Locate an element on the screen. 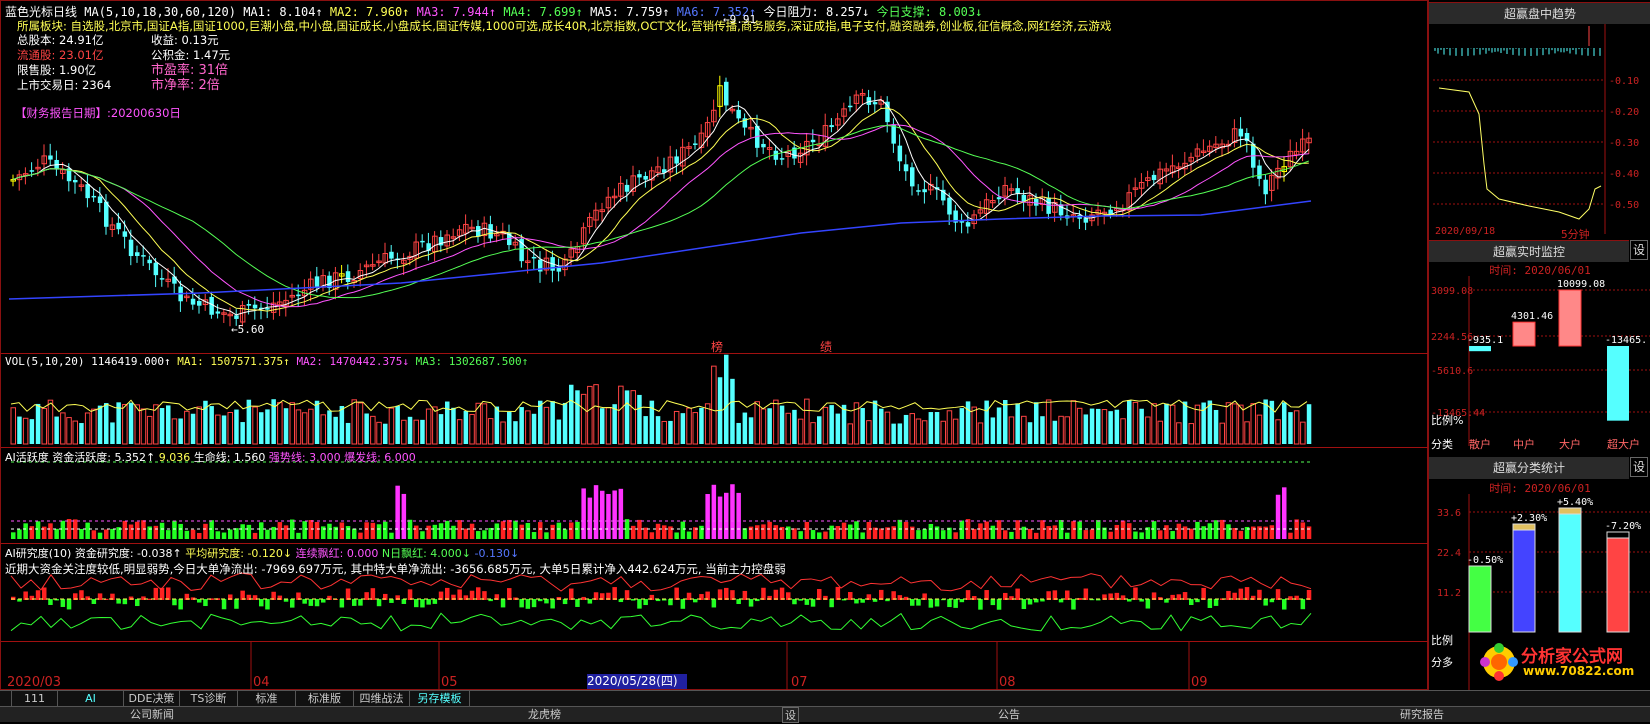  tab-ts: TS诊断 is located at coordinates (209, 699).